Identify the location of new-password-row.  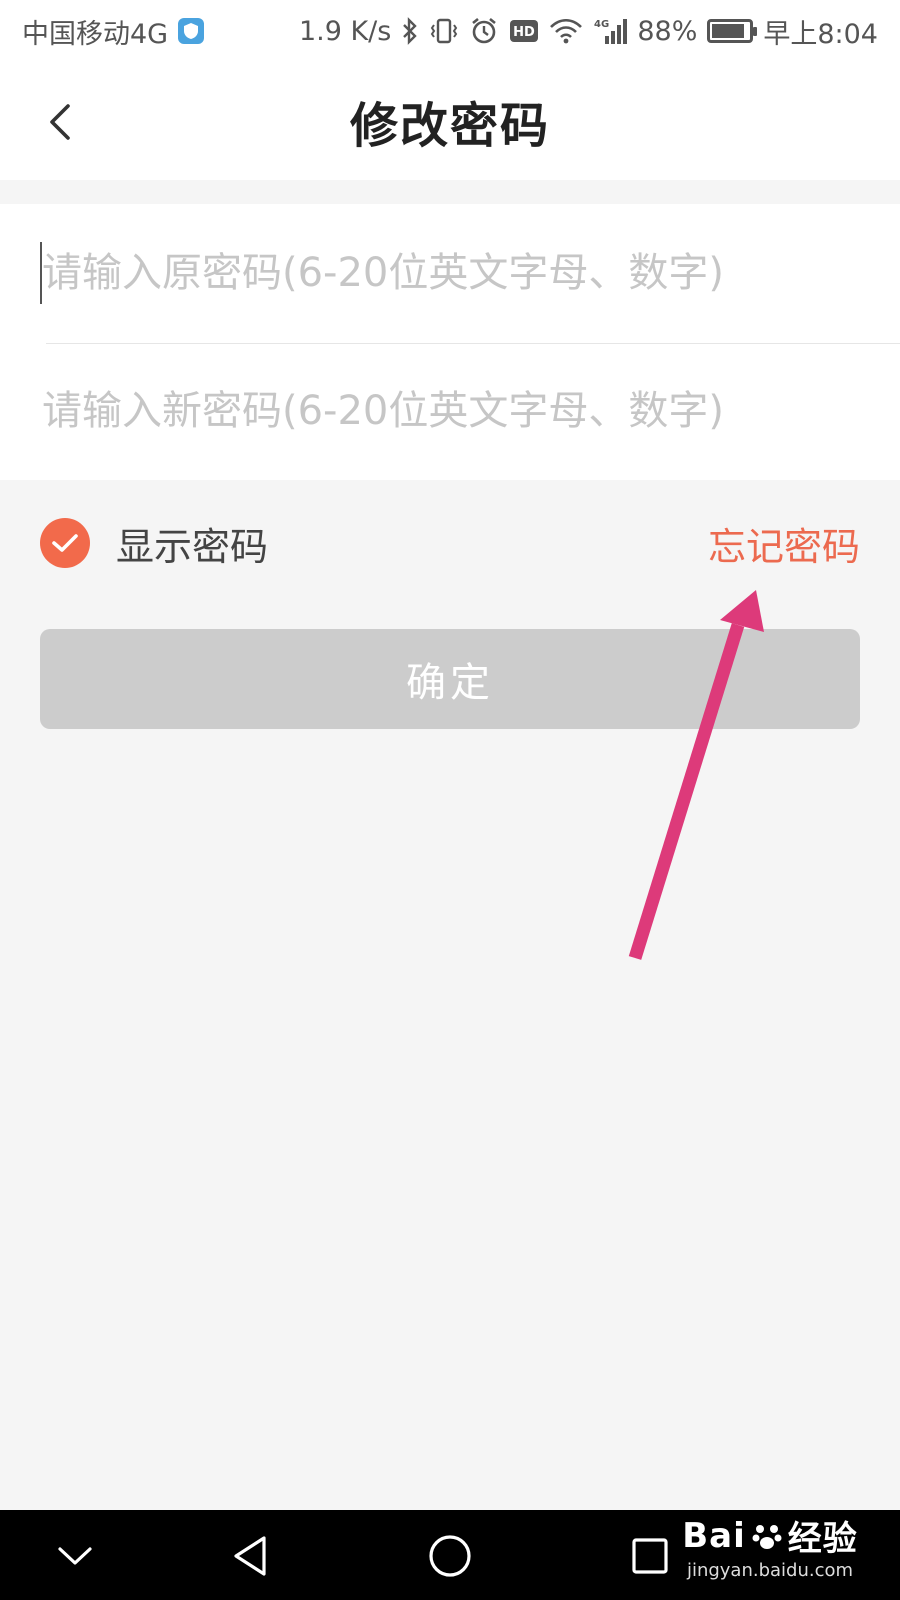
(470, 411).